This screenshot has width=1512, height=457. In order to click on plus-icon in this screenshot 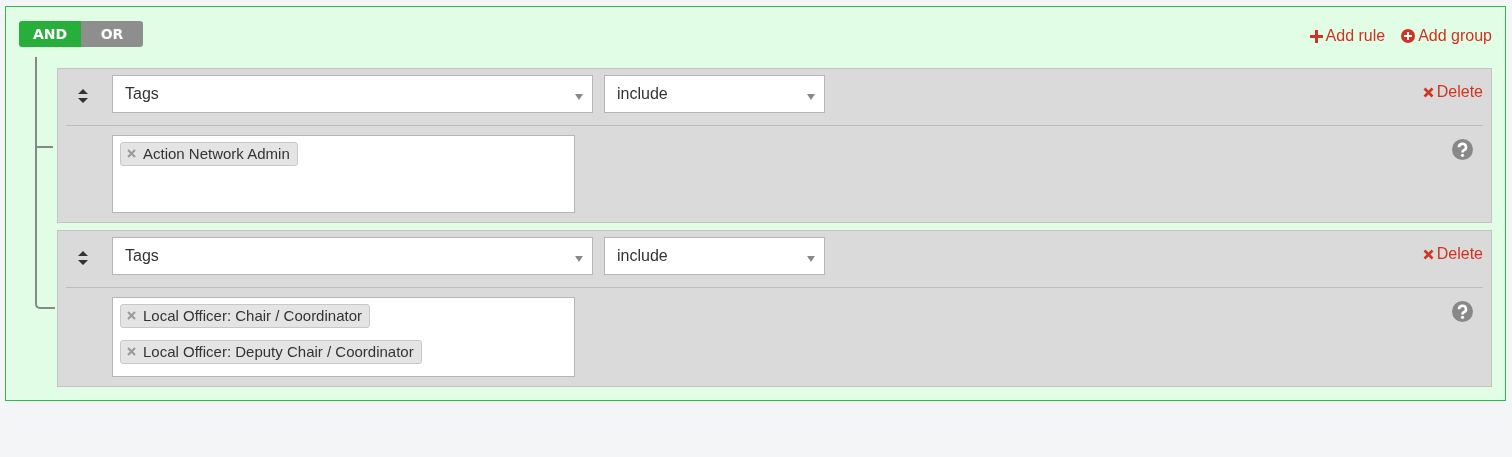, I will do `click(1316, 36)`.